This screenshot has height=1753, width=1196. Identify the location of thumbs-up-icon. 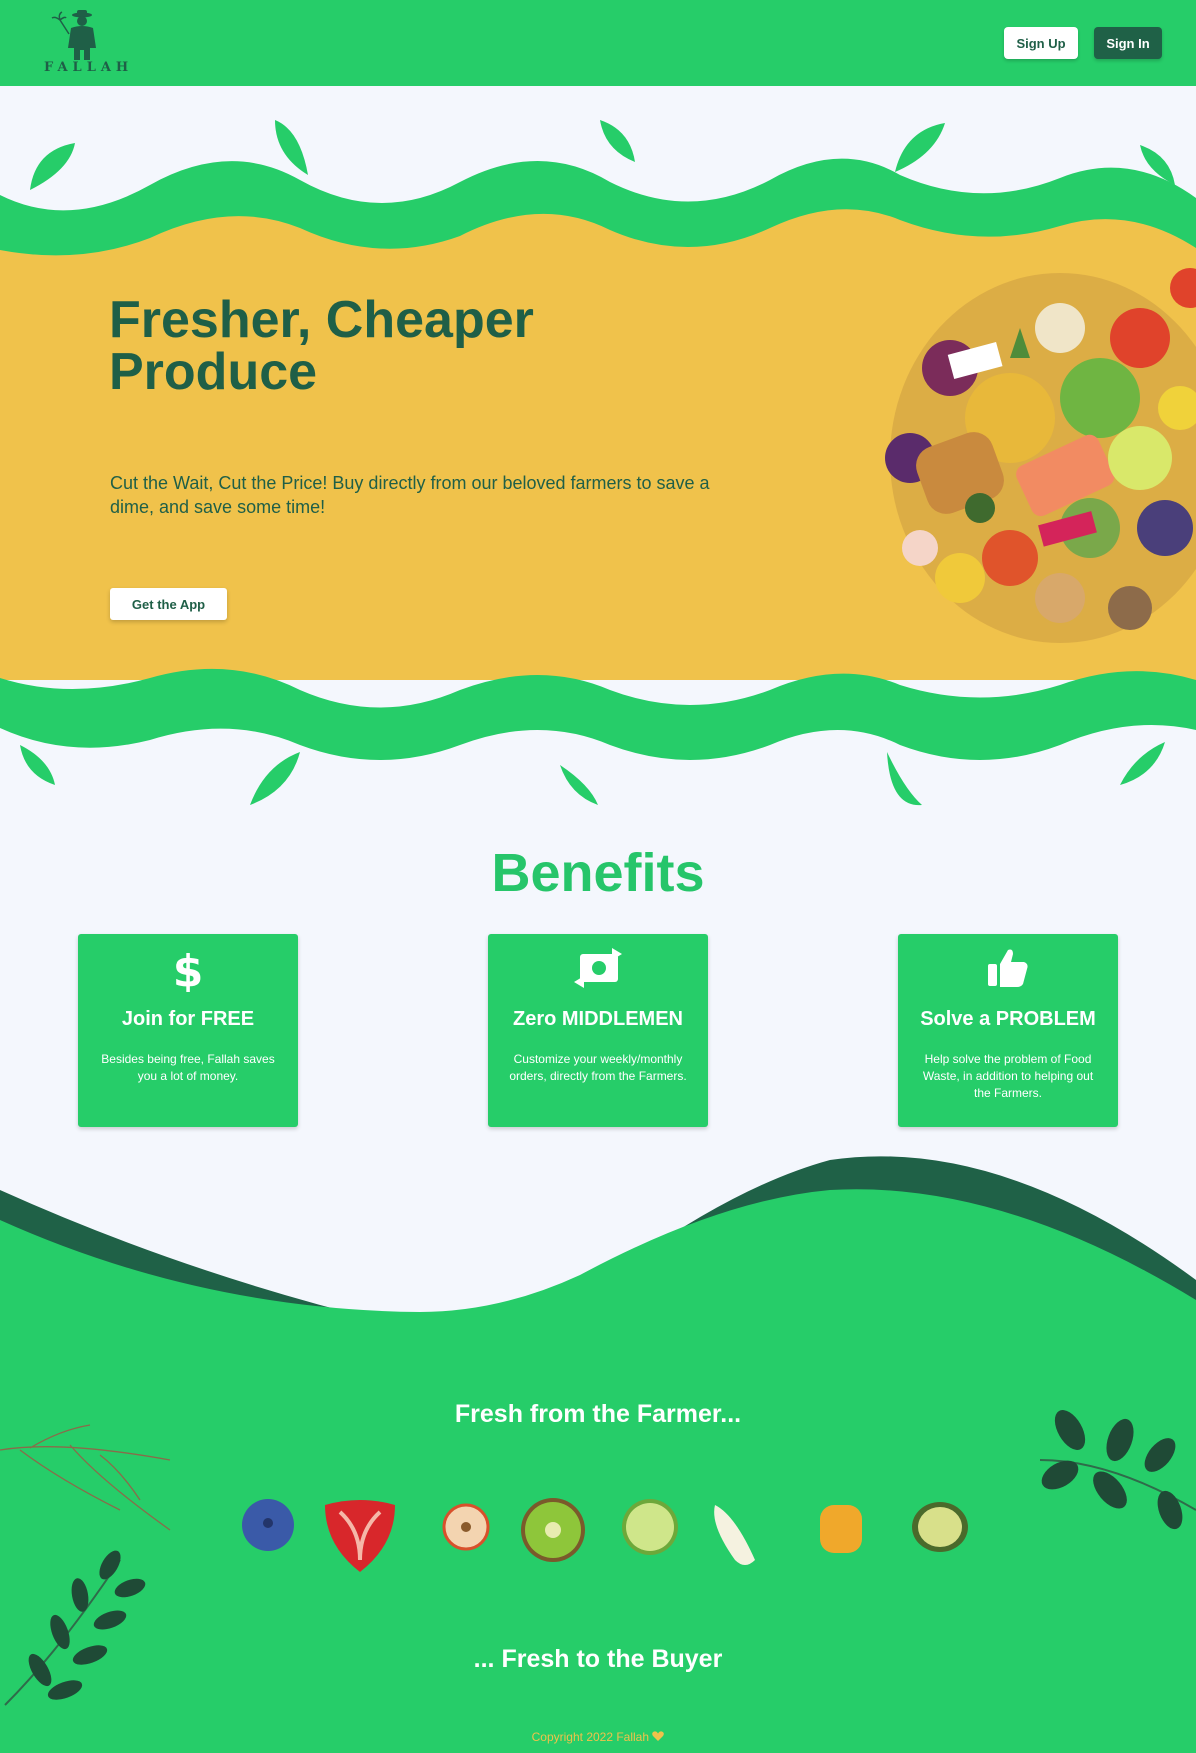
(1008, 969).